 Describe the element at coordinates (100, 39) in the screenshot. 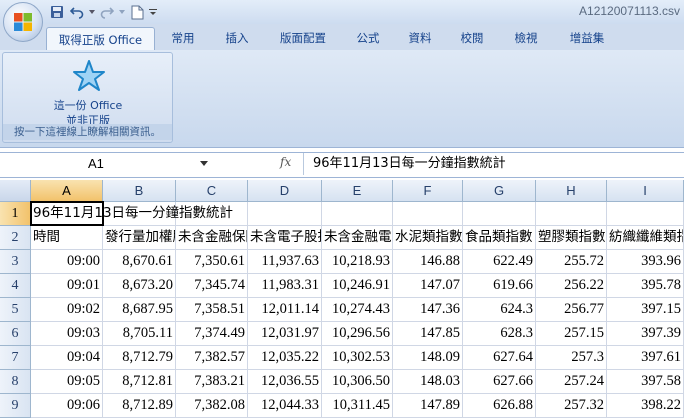

I see `tab-get-genuine-office: 取得正版 Office` at that location.